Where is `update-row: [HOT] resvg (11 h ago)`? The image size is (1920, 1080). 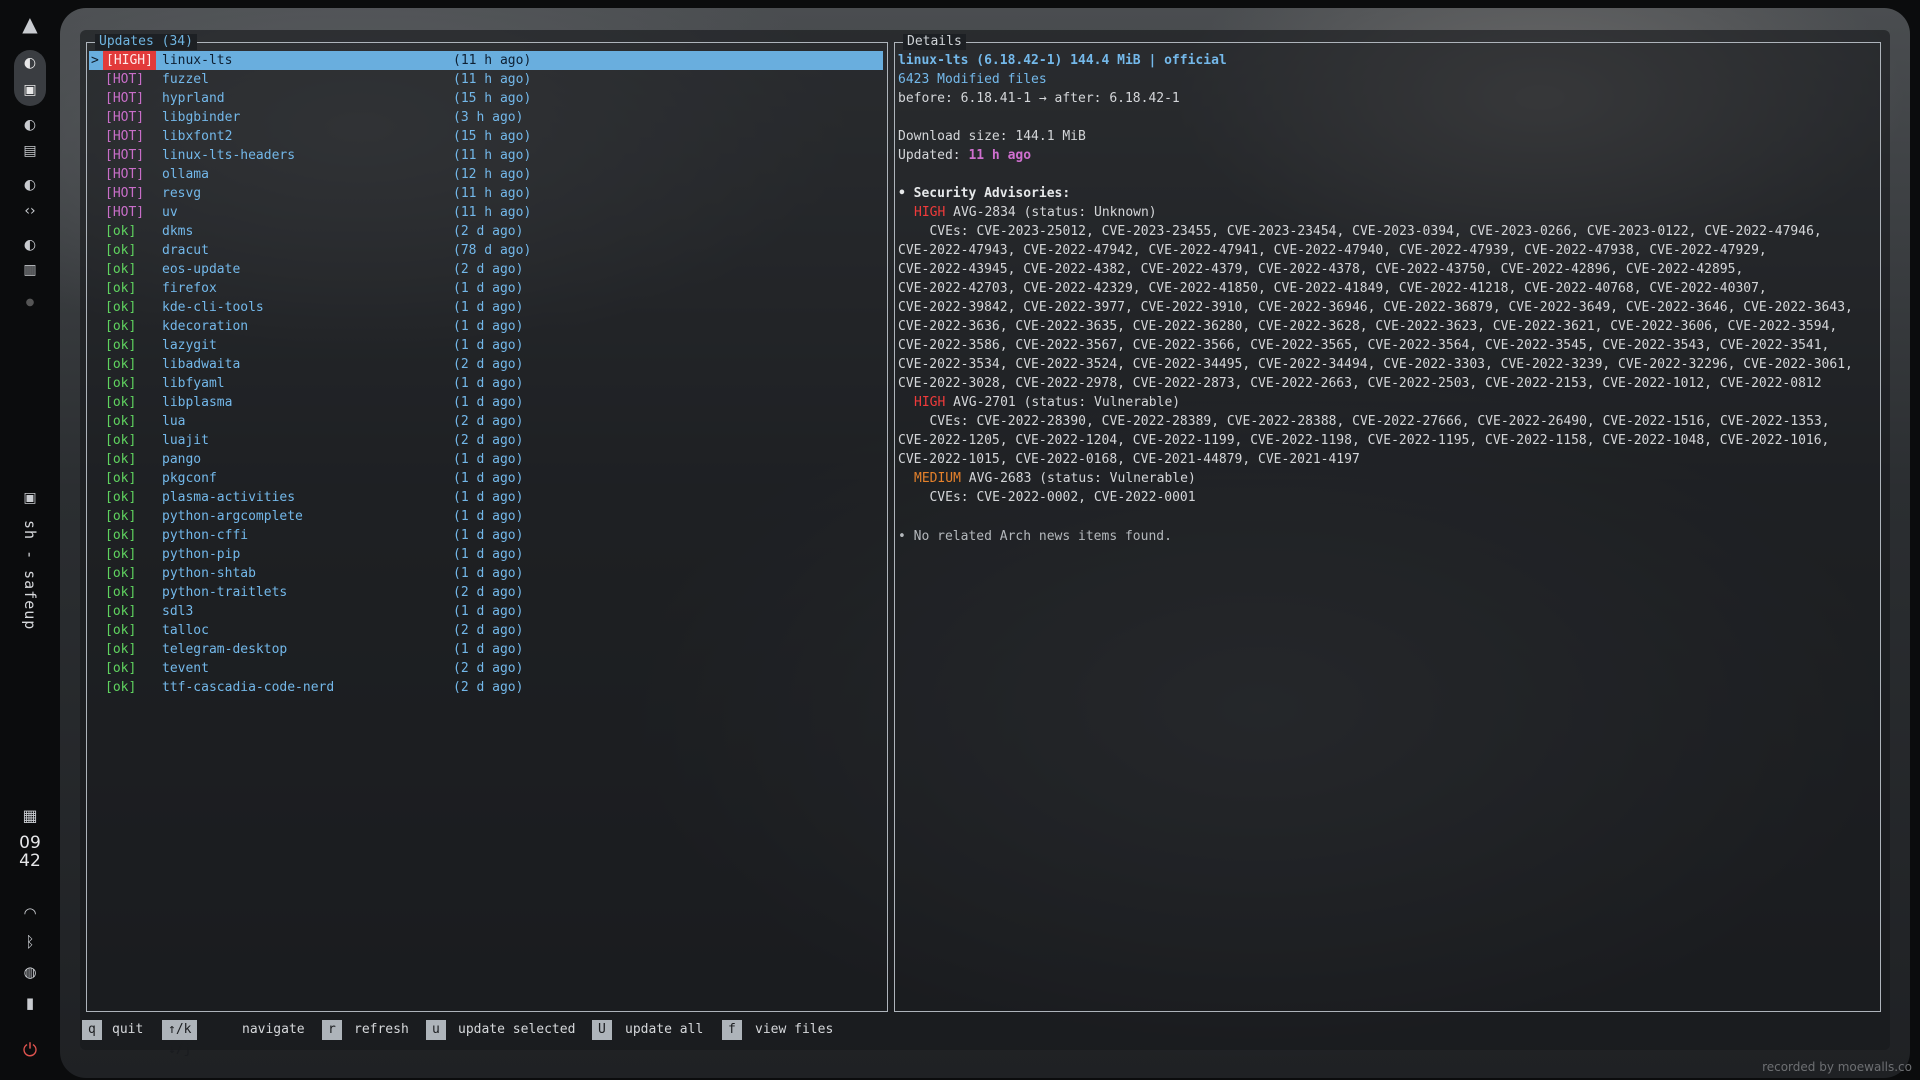
update-row: [HOT] resvg (11 h ago) is located at coordinates (486, 193).